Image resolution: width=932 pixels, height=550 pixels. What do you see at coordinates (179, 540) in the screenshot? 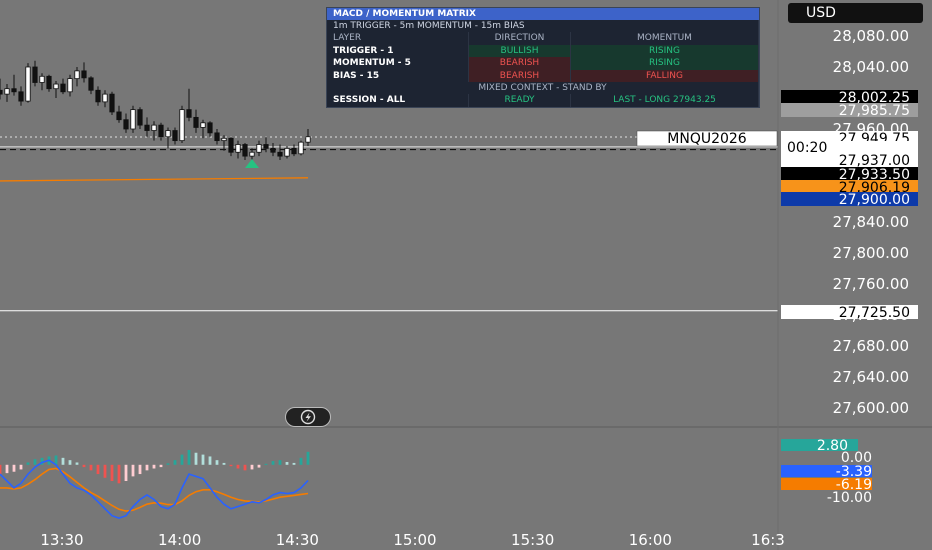
I see `time-tick-label: 14:00` at bounding box center [179, 540].